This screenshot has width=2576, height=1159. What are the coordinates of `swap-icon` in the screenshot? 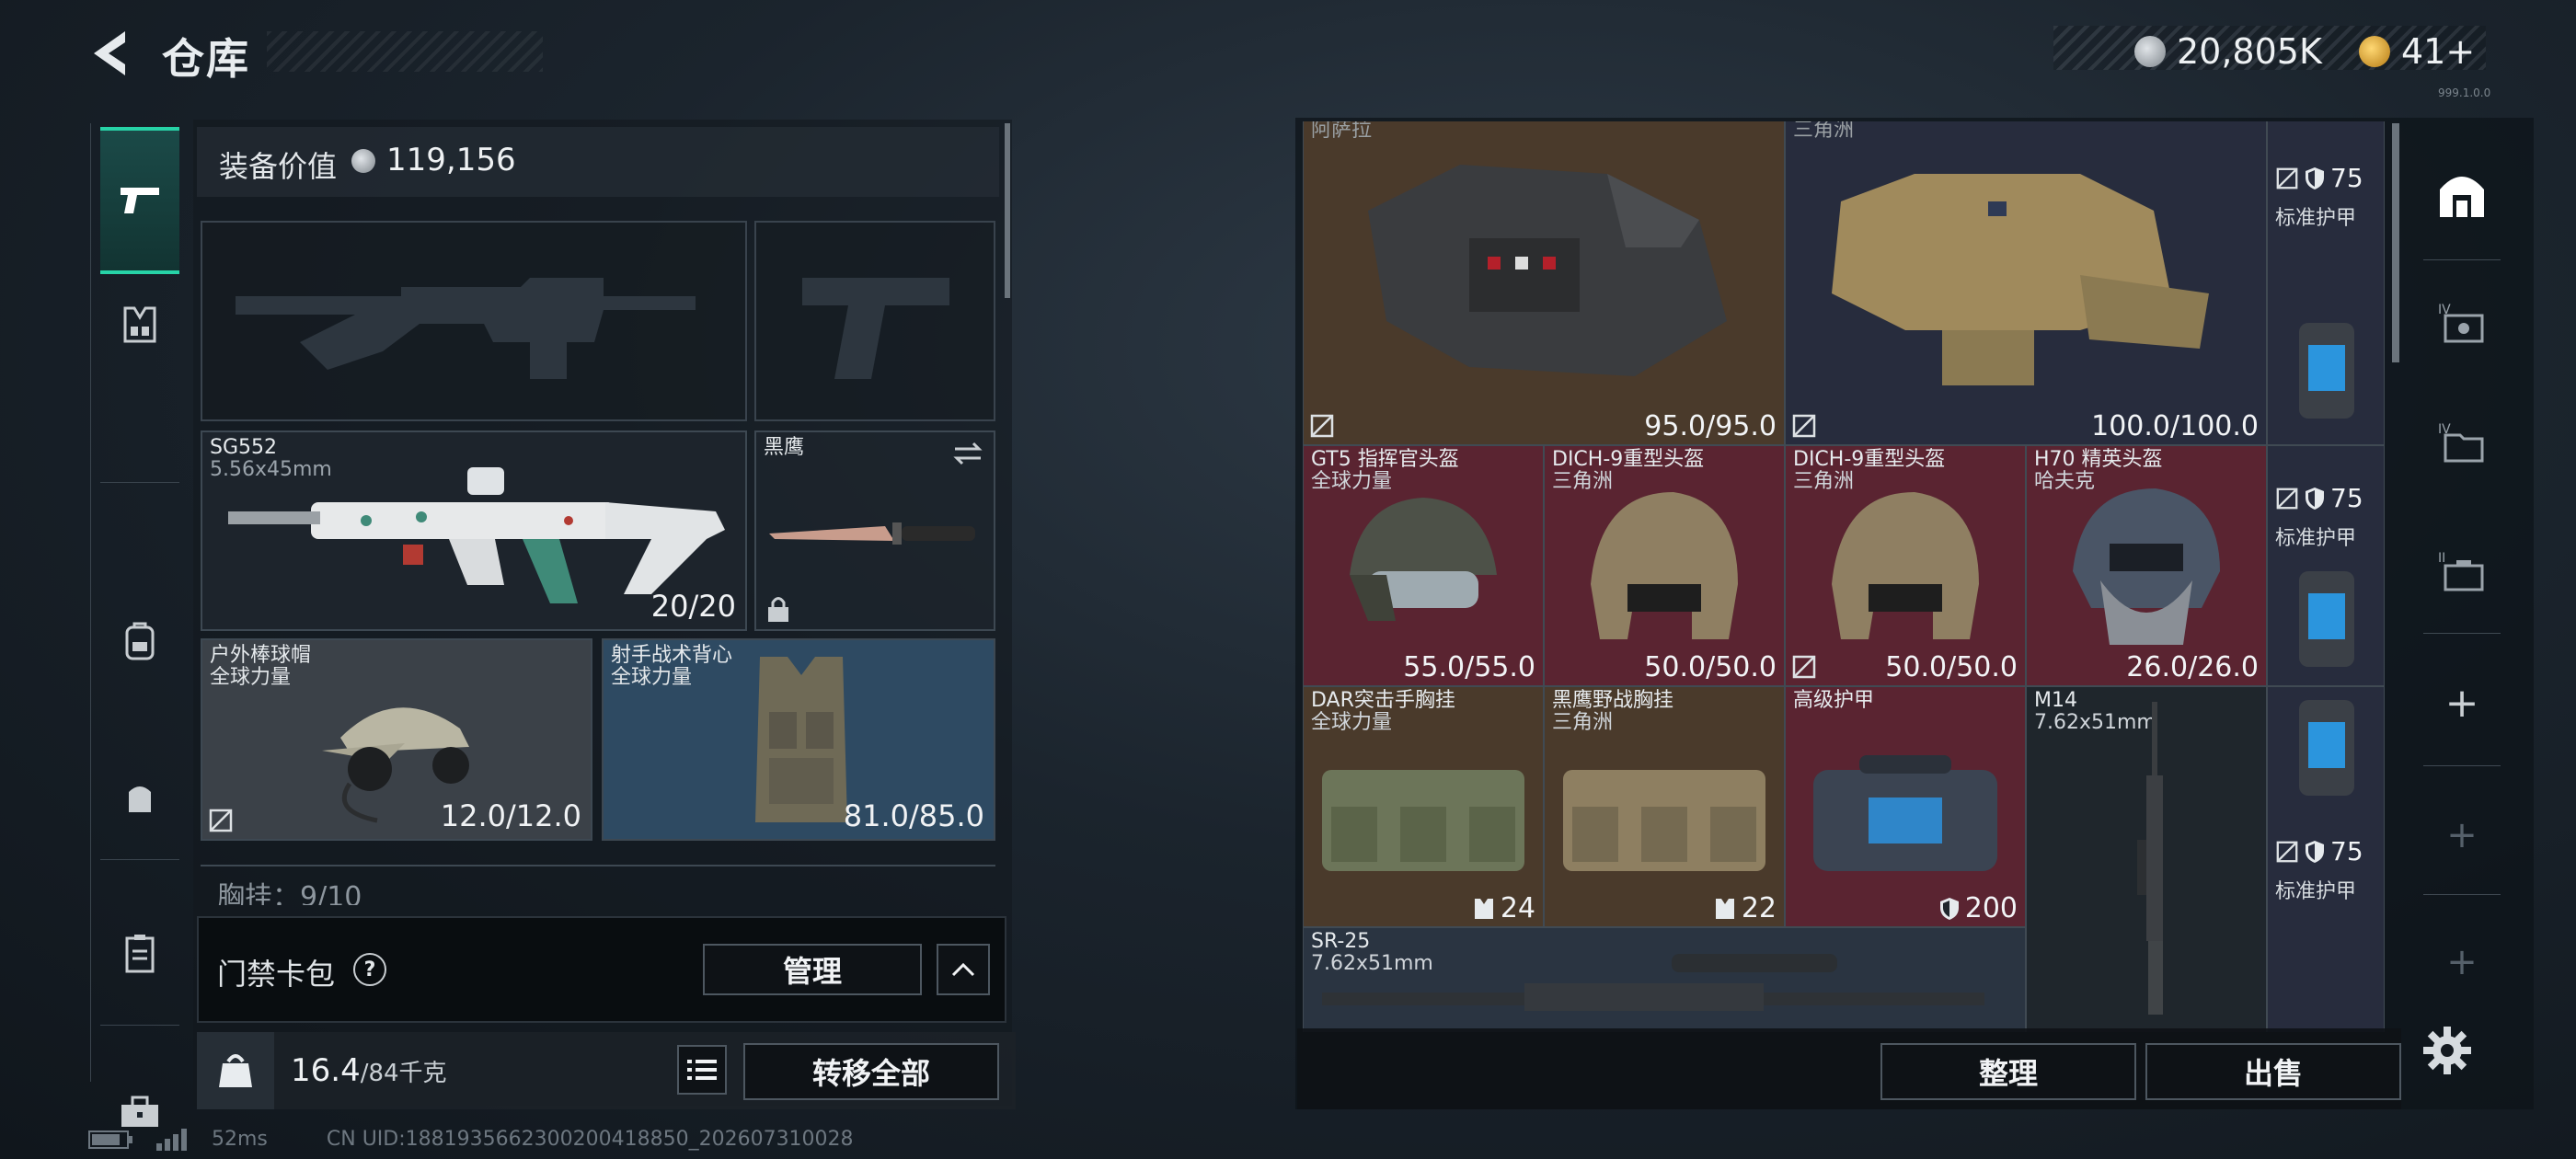 It's located at (968, 453).